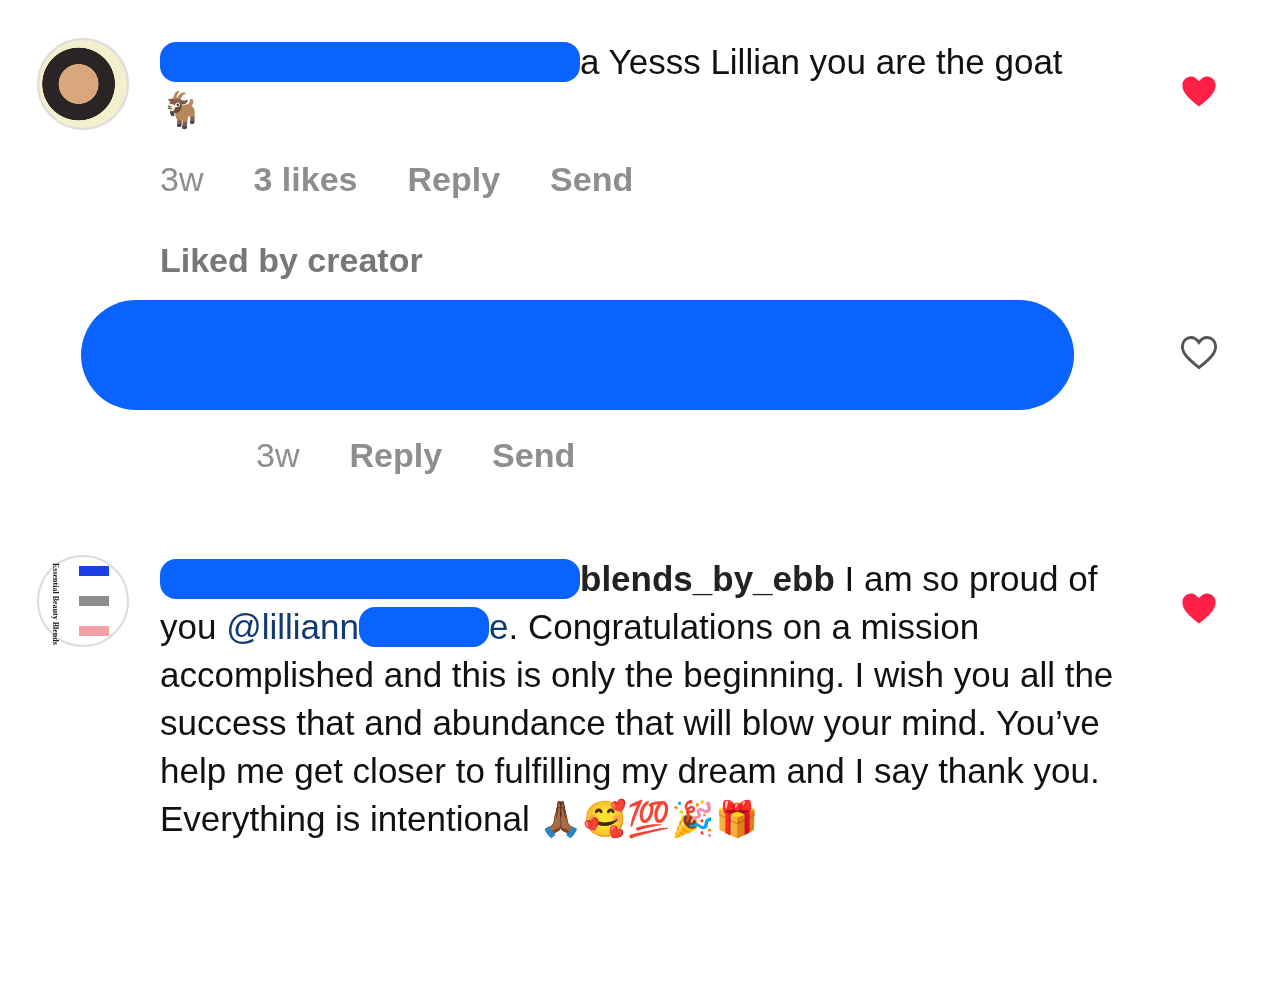 The image size is (1284, 1008). What do you see at coordinates (1199, 352) in the screenshot?
I see `heart-outline-icon` at bounding box center [1199, 352].